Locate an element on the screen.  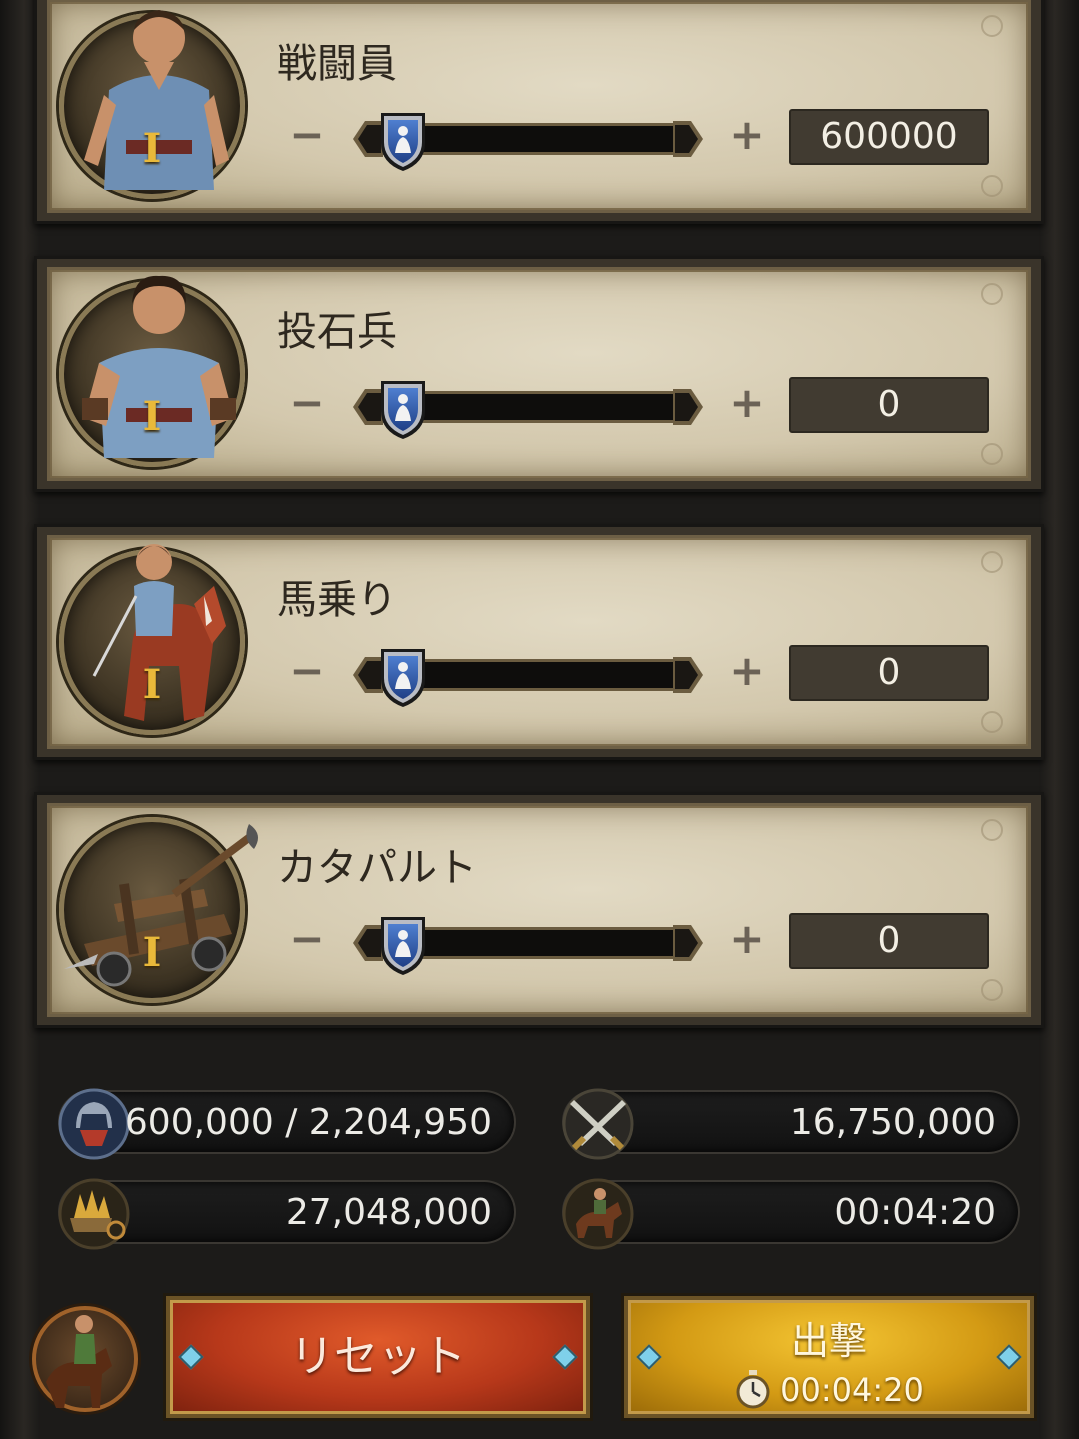
march-time-stat: 00:04:20 is located at coordinates (791, 1214).